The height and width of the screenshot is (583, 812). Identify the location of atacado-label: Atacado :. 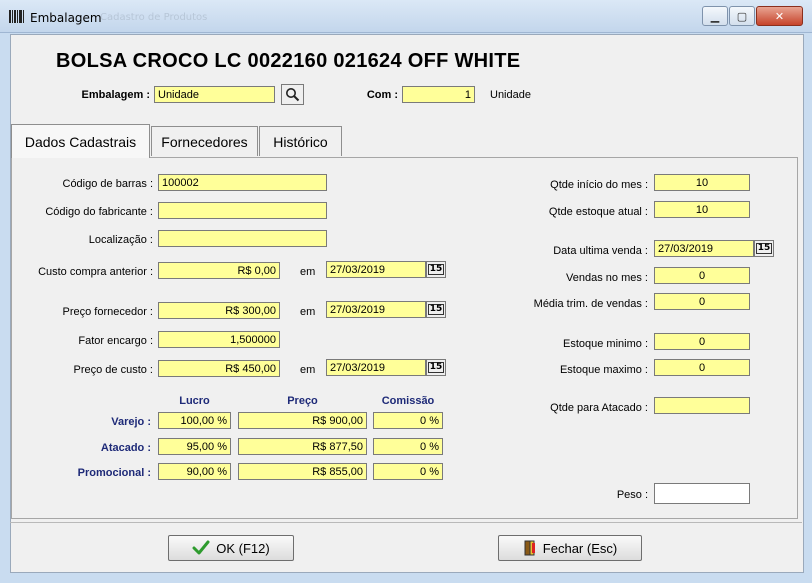
(125, 448).